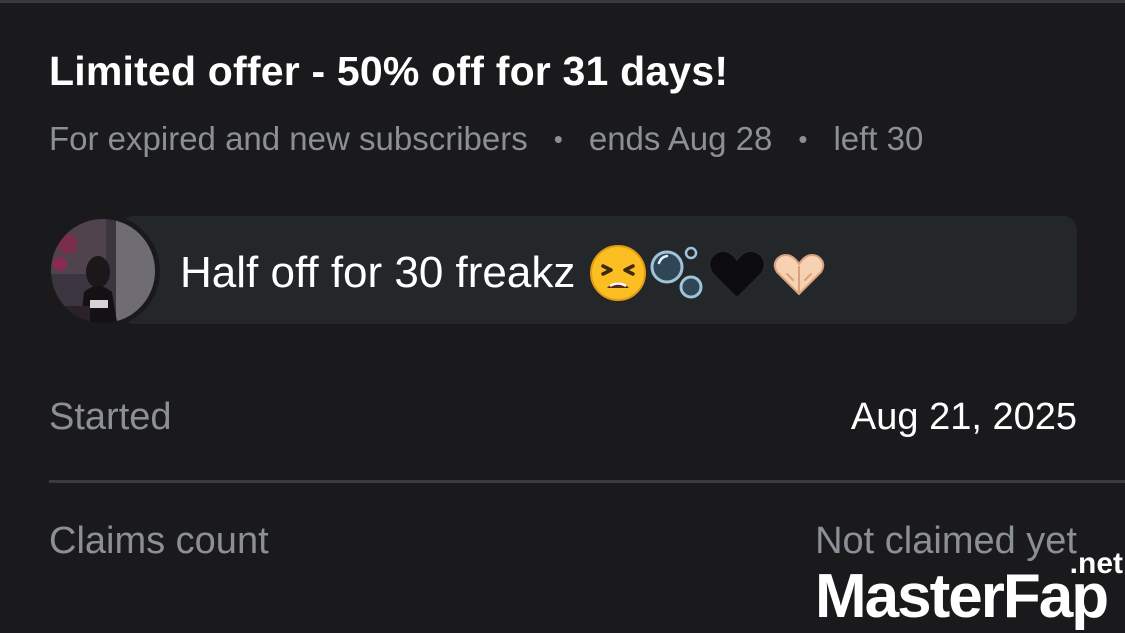 The image size is (1125, 633). Describe the element at coordinates (378, 272) in the screenshot. I see `message-text: Half off for 30 freakz` at that location.